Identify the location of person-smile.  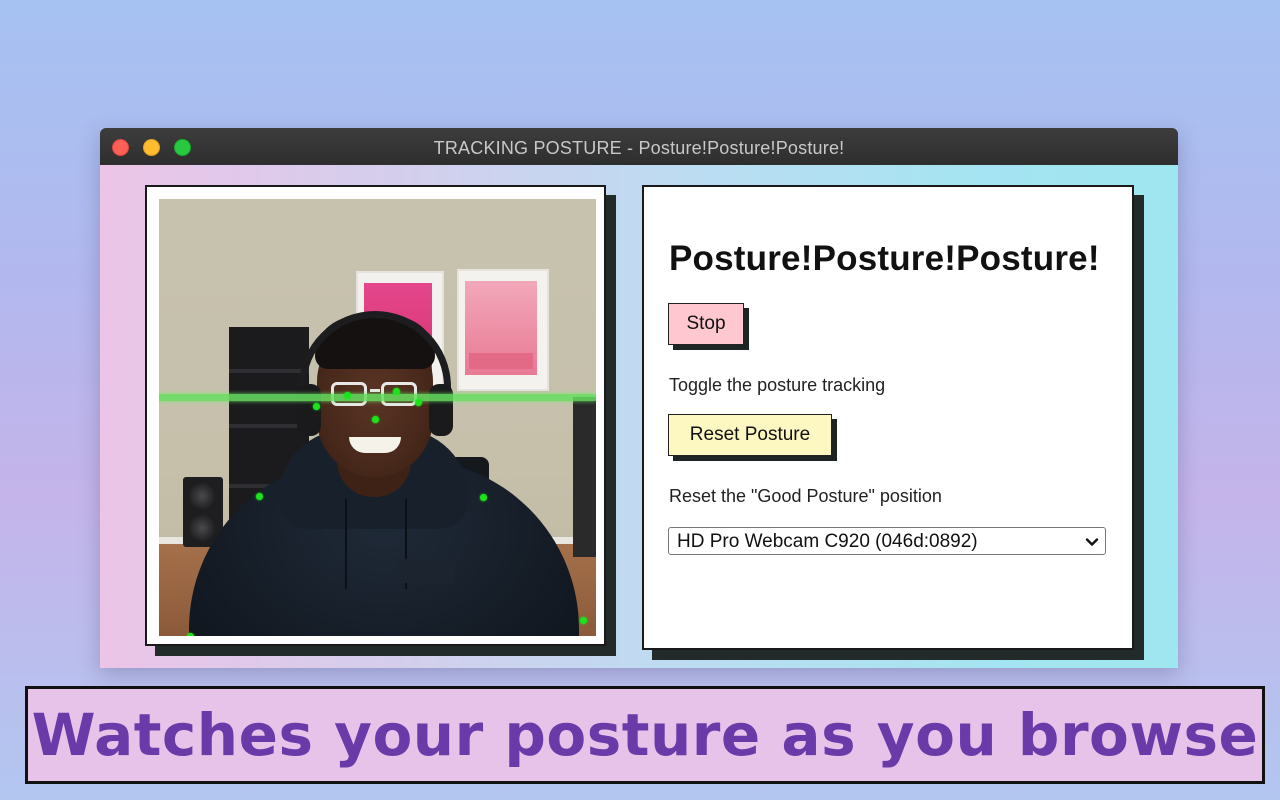
(375, 445).